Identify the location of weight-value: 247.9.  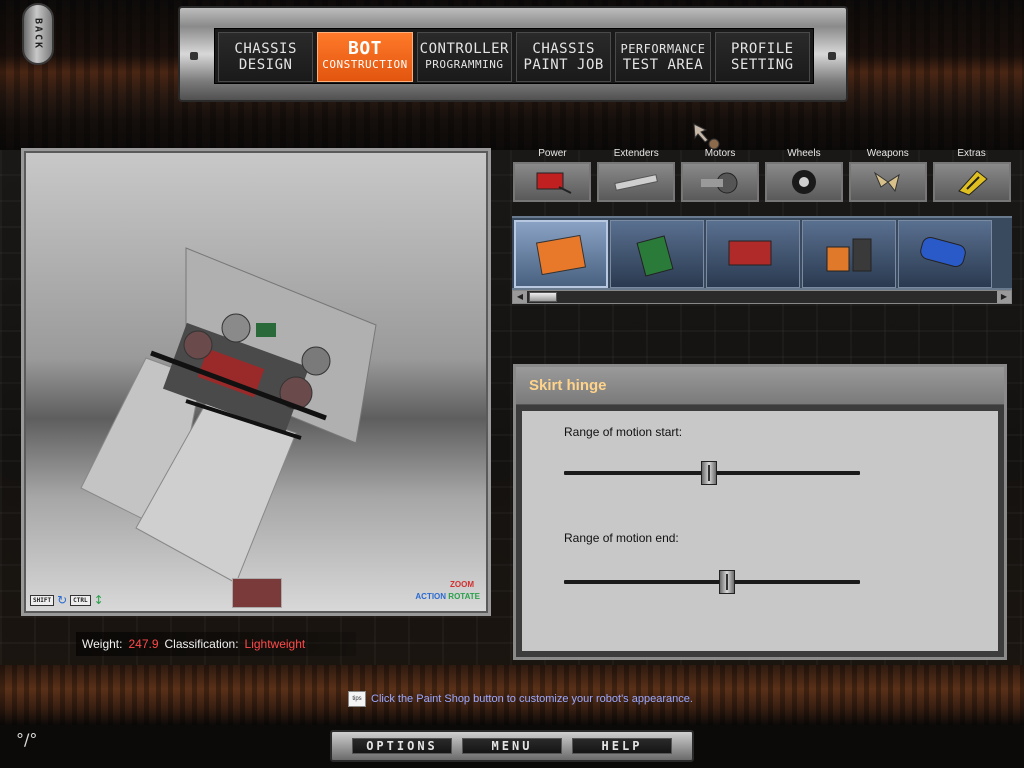
(143, 644).